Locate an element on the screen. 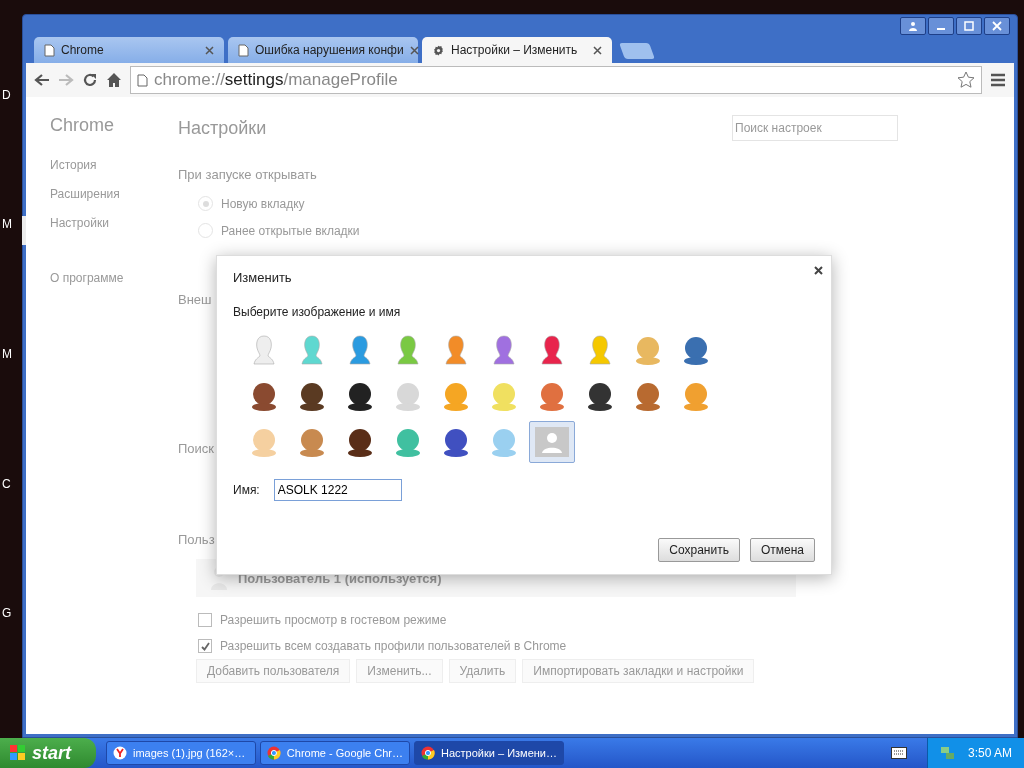 This screenshot has height=768, width=1024. profile-action-button: Импортировать закладки и настройки is located at coordinates (638, 671).